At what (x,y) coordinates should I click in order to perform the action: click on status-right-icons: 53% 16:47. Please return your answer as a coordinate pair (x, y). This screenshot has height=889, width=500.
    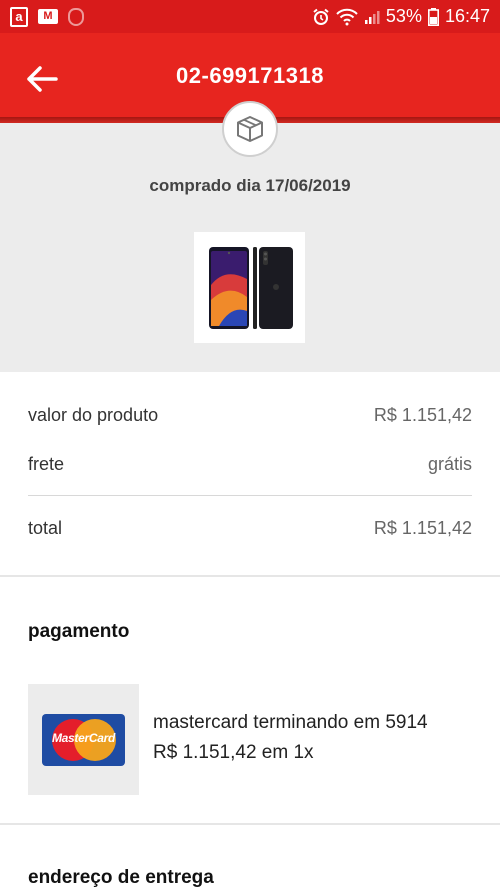
    Looking at the image, I should click on (401, 16).